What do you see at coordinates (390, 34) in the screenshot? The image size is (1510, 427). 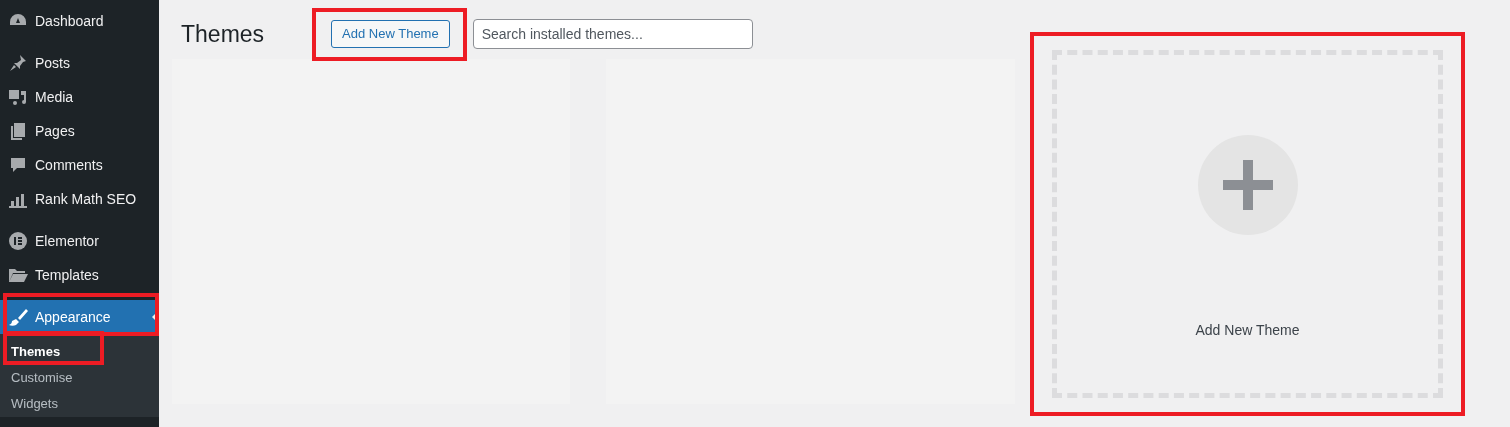 I see `add-new-theme-button: Add New Theme` at bounding box center [390, 34].